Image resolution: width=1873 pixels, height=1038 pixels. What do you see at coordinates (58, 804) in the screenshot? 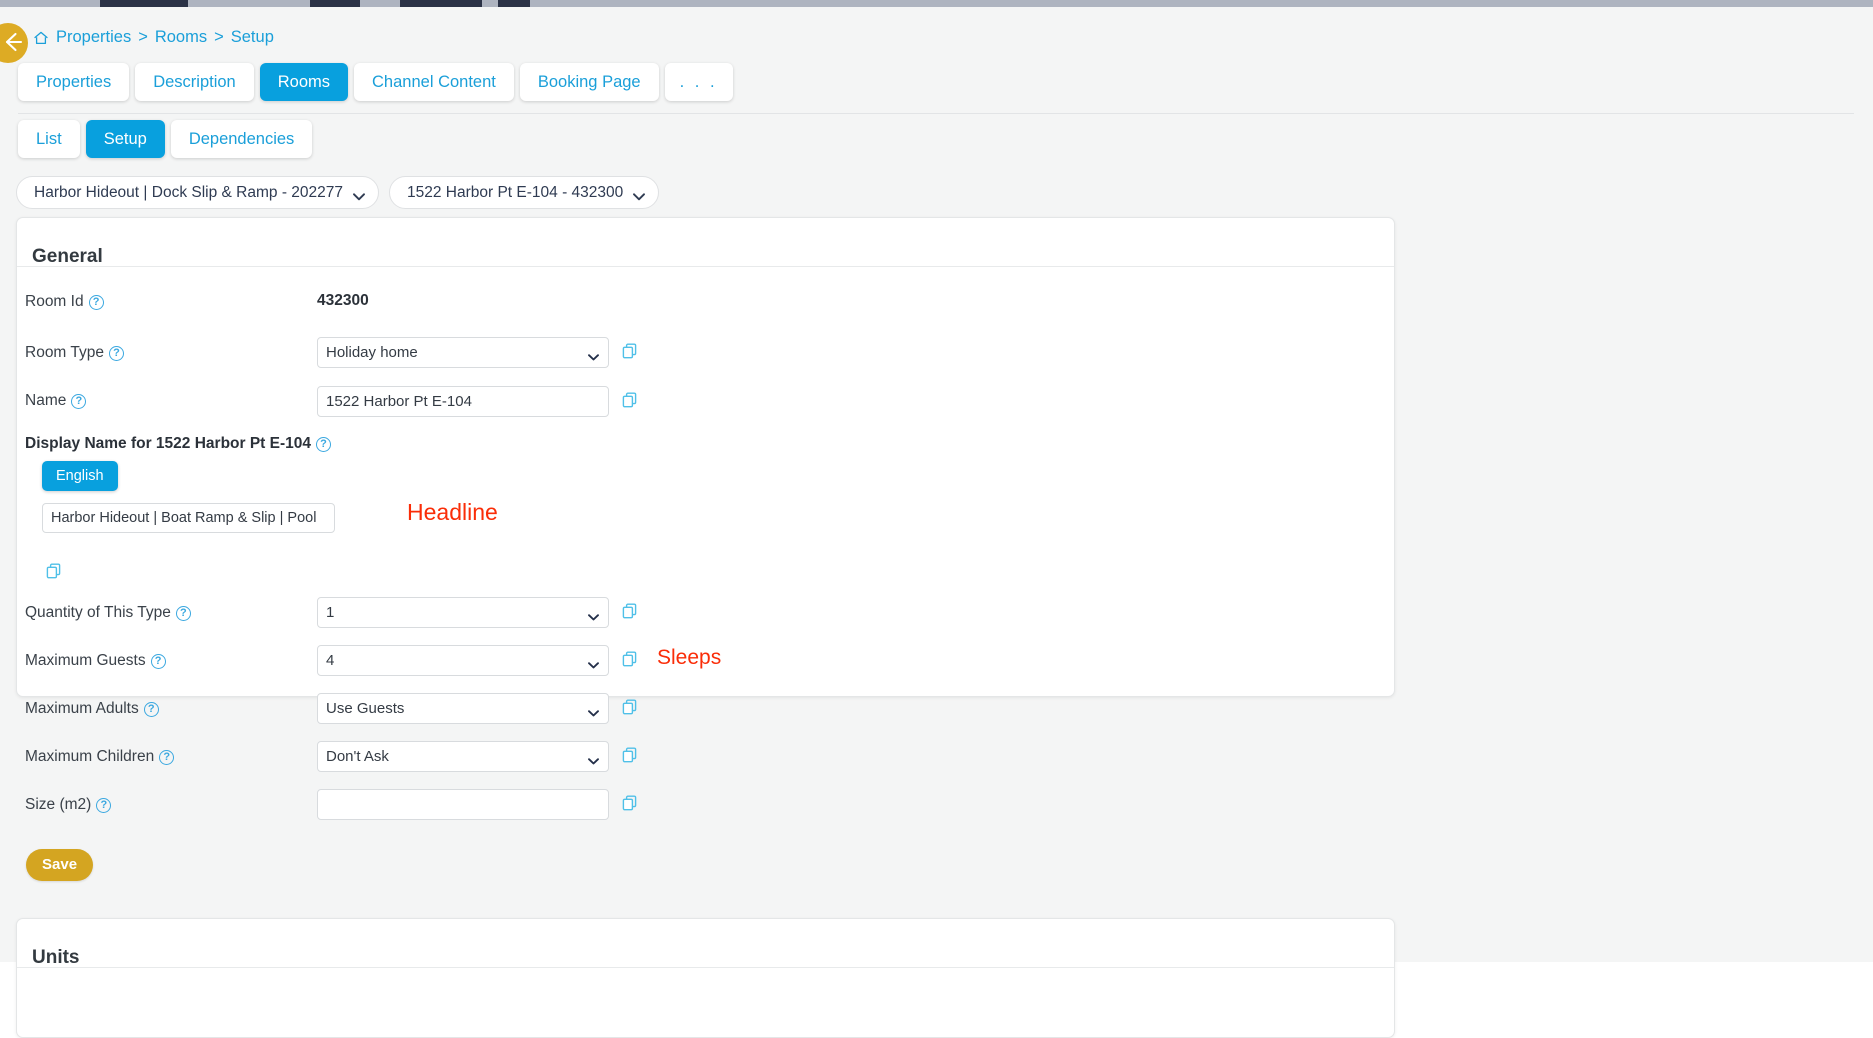
I see `size-label-text: Size (m2)` at bounding box center [58, 804].